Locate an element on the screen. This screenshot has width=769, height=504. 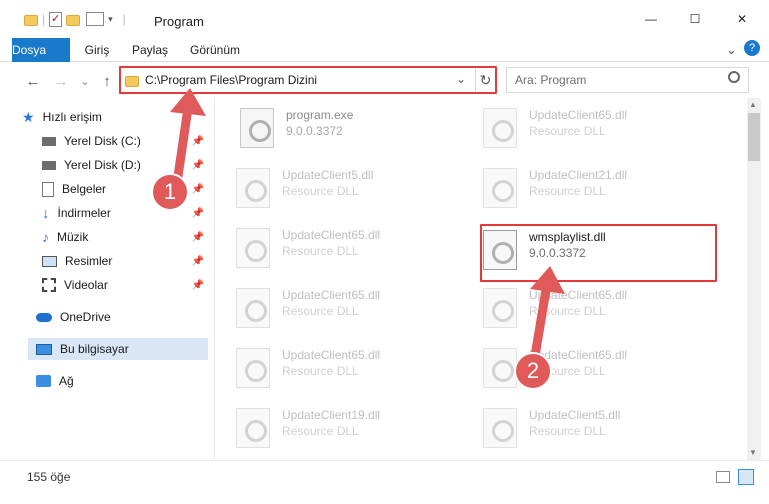
status-bar is located at coordinates (384, 482).